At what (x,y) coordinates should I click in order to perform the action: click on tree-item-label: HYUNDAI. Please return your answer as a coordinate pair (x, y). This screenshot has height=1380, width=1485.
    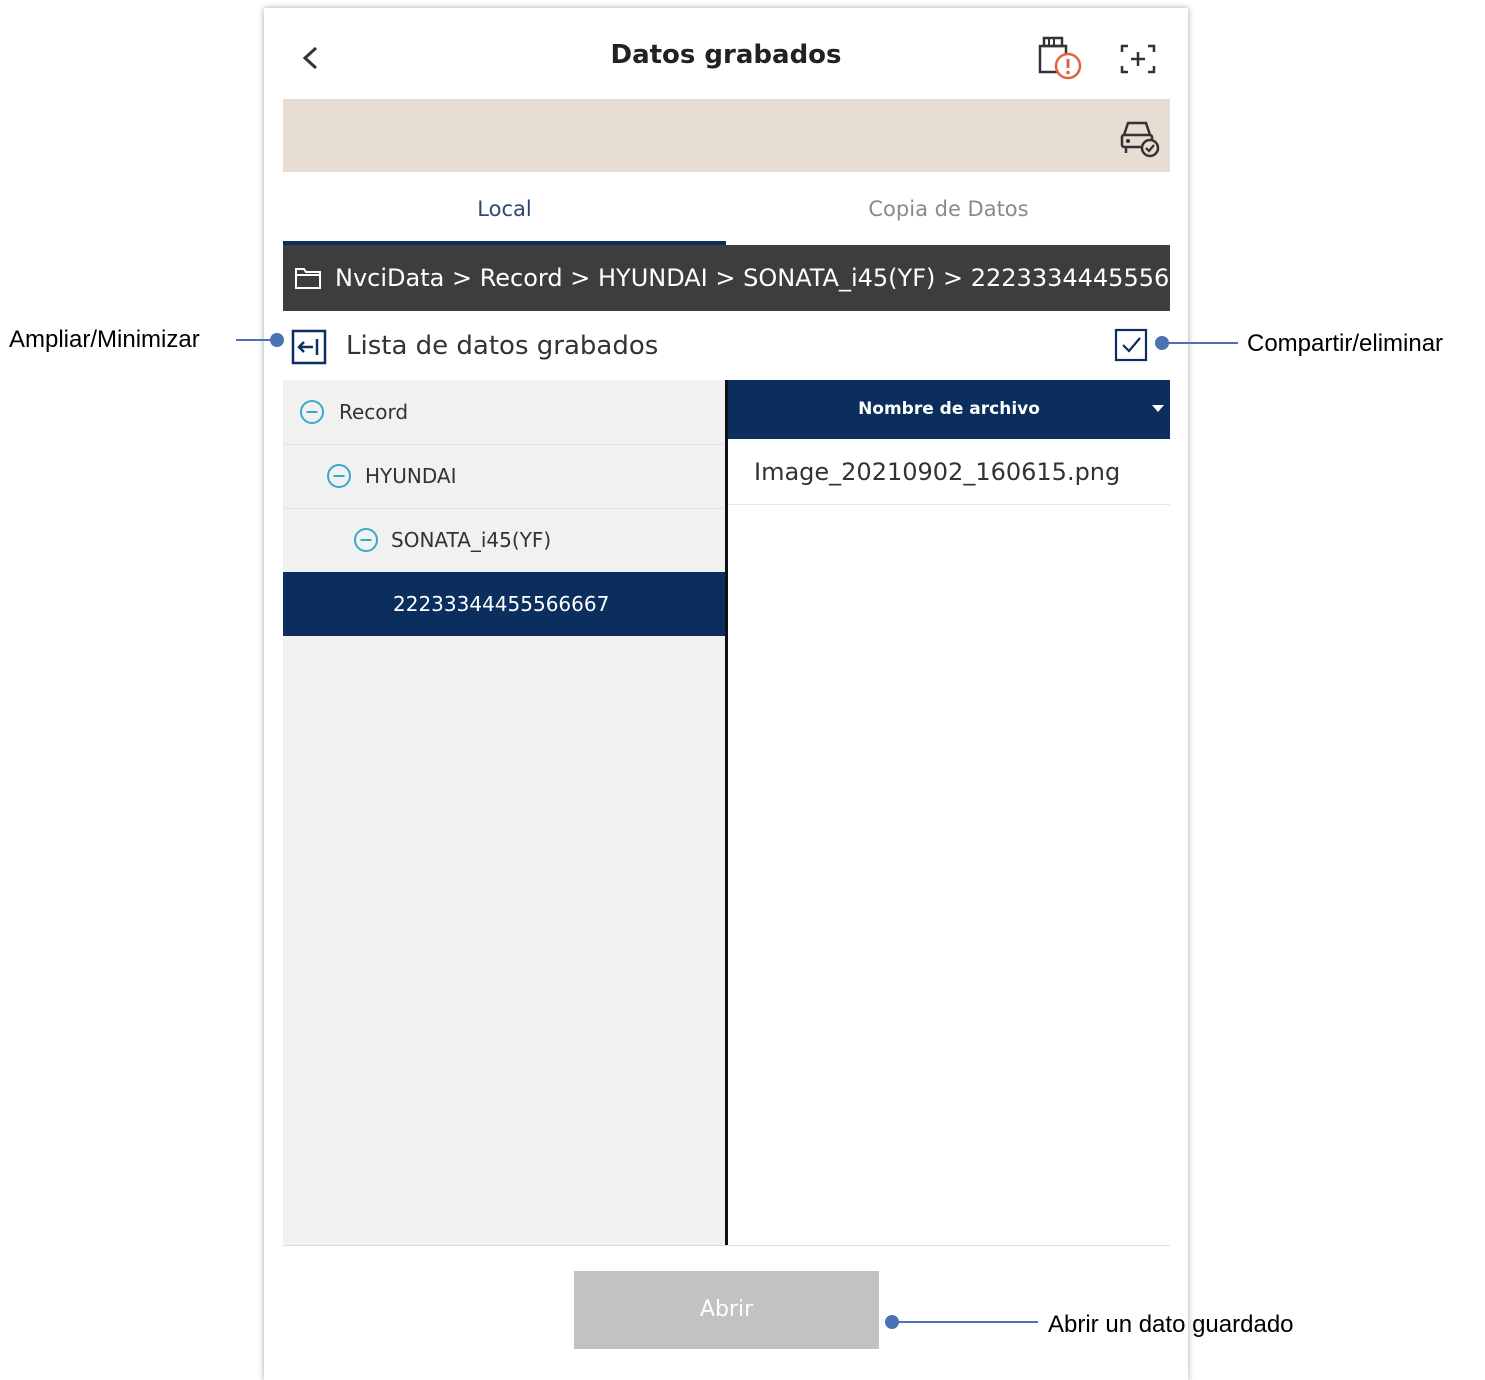
    Looking at the image, I should click on (411, 476).